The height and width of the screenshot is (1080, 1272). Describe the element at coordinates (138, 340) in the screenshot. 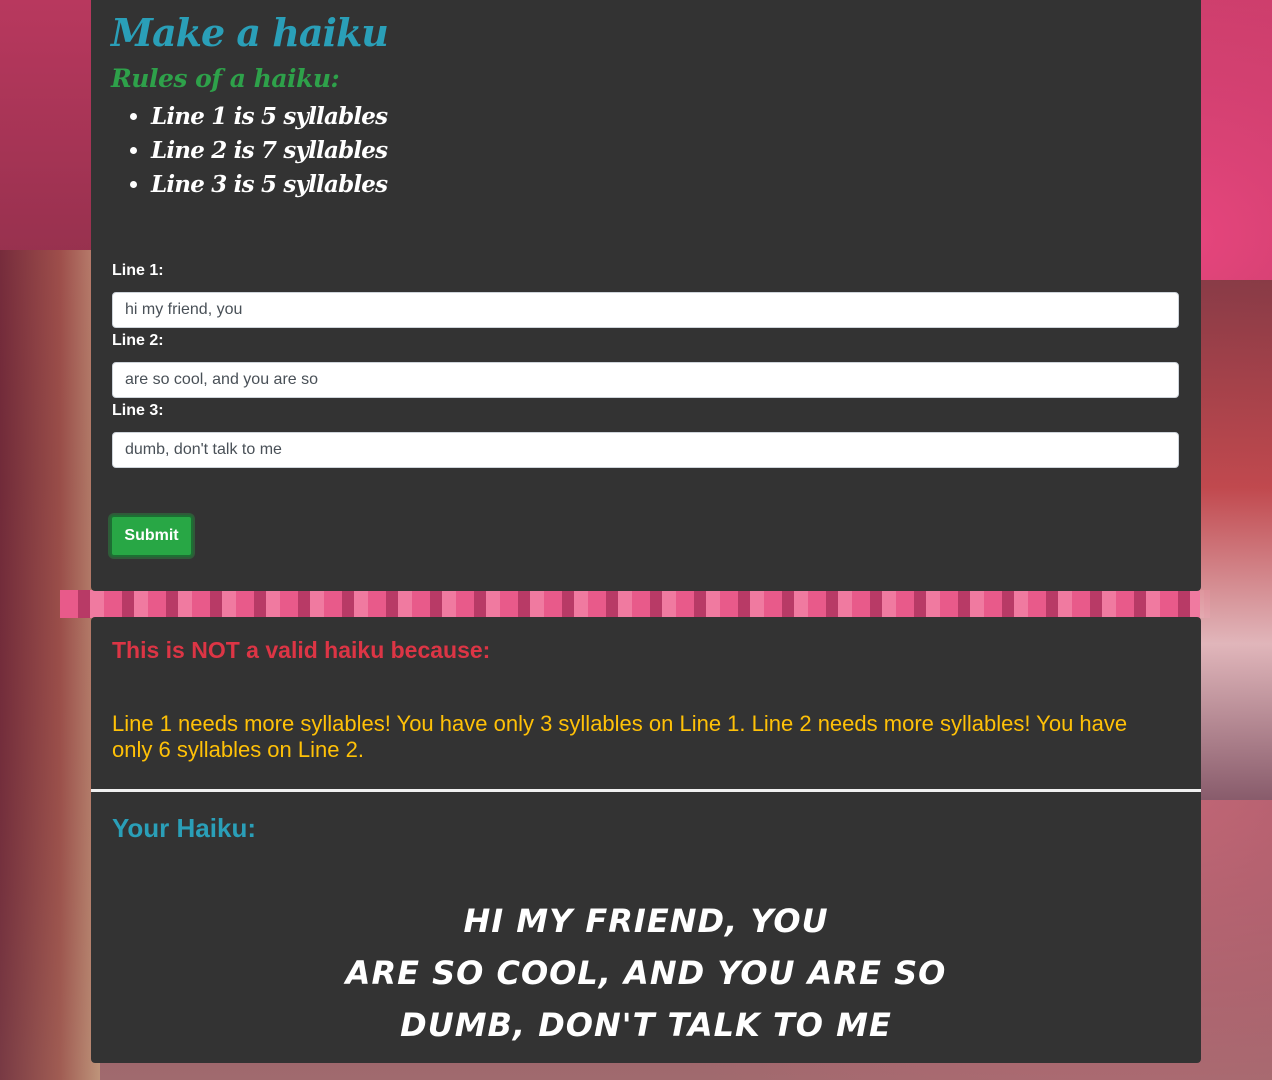

I see `line-2-label: Line 2:` at that location.